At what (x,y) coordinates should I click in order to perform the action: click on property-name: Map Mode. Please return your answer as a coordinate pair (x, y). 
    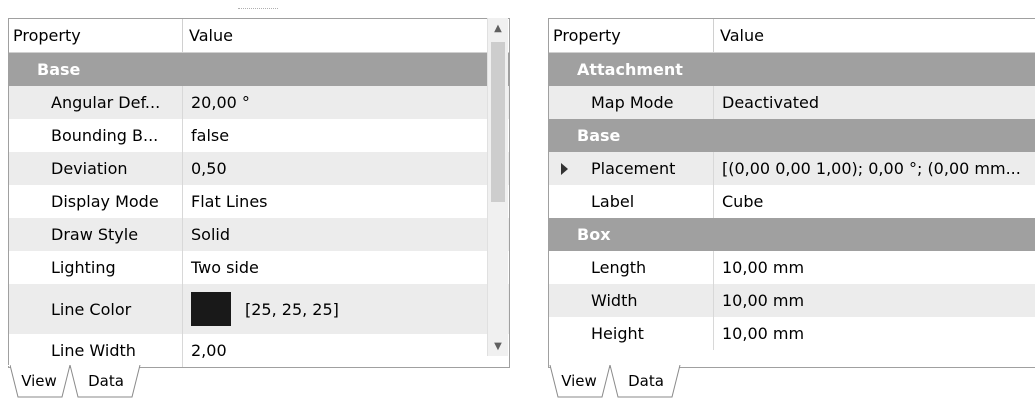
    Looking at the image, I should click on (631, 102).